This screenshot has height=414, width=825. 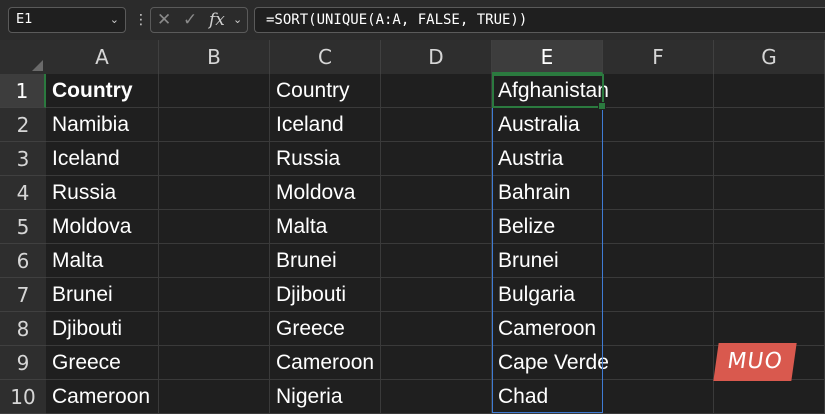 I want to click on cell-a9: Greece, so click(x=102, y=363).